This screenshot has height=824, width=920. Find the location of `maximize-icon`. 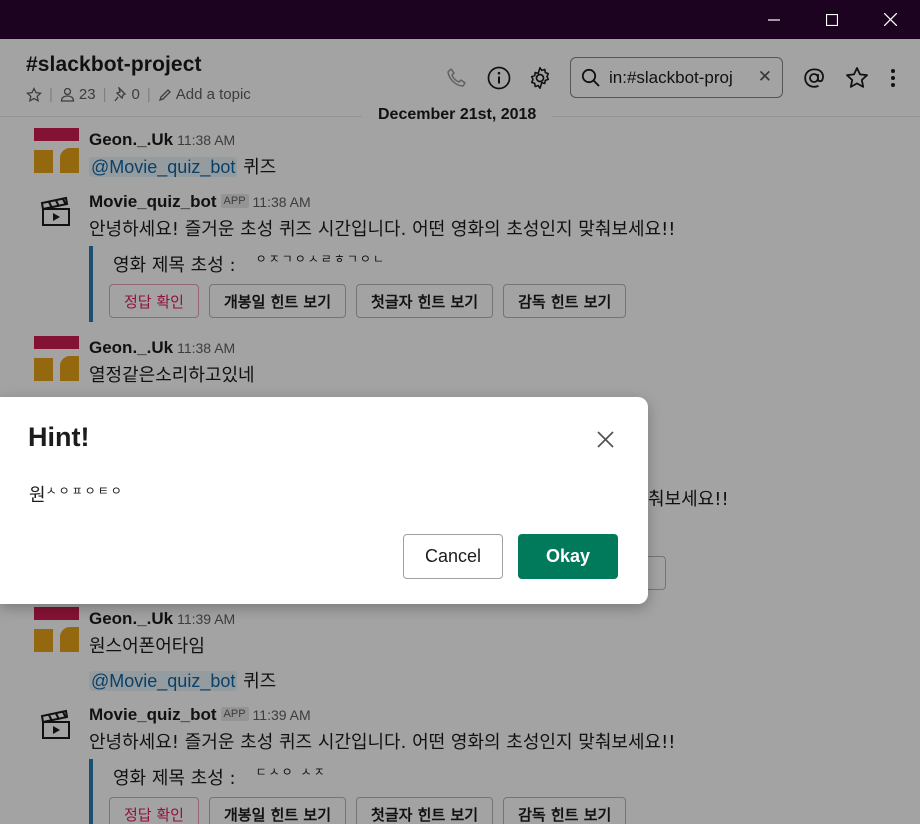

maximize-icon is located at coordinates (832, 19).